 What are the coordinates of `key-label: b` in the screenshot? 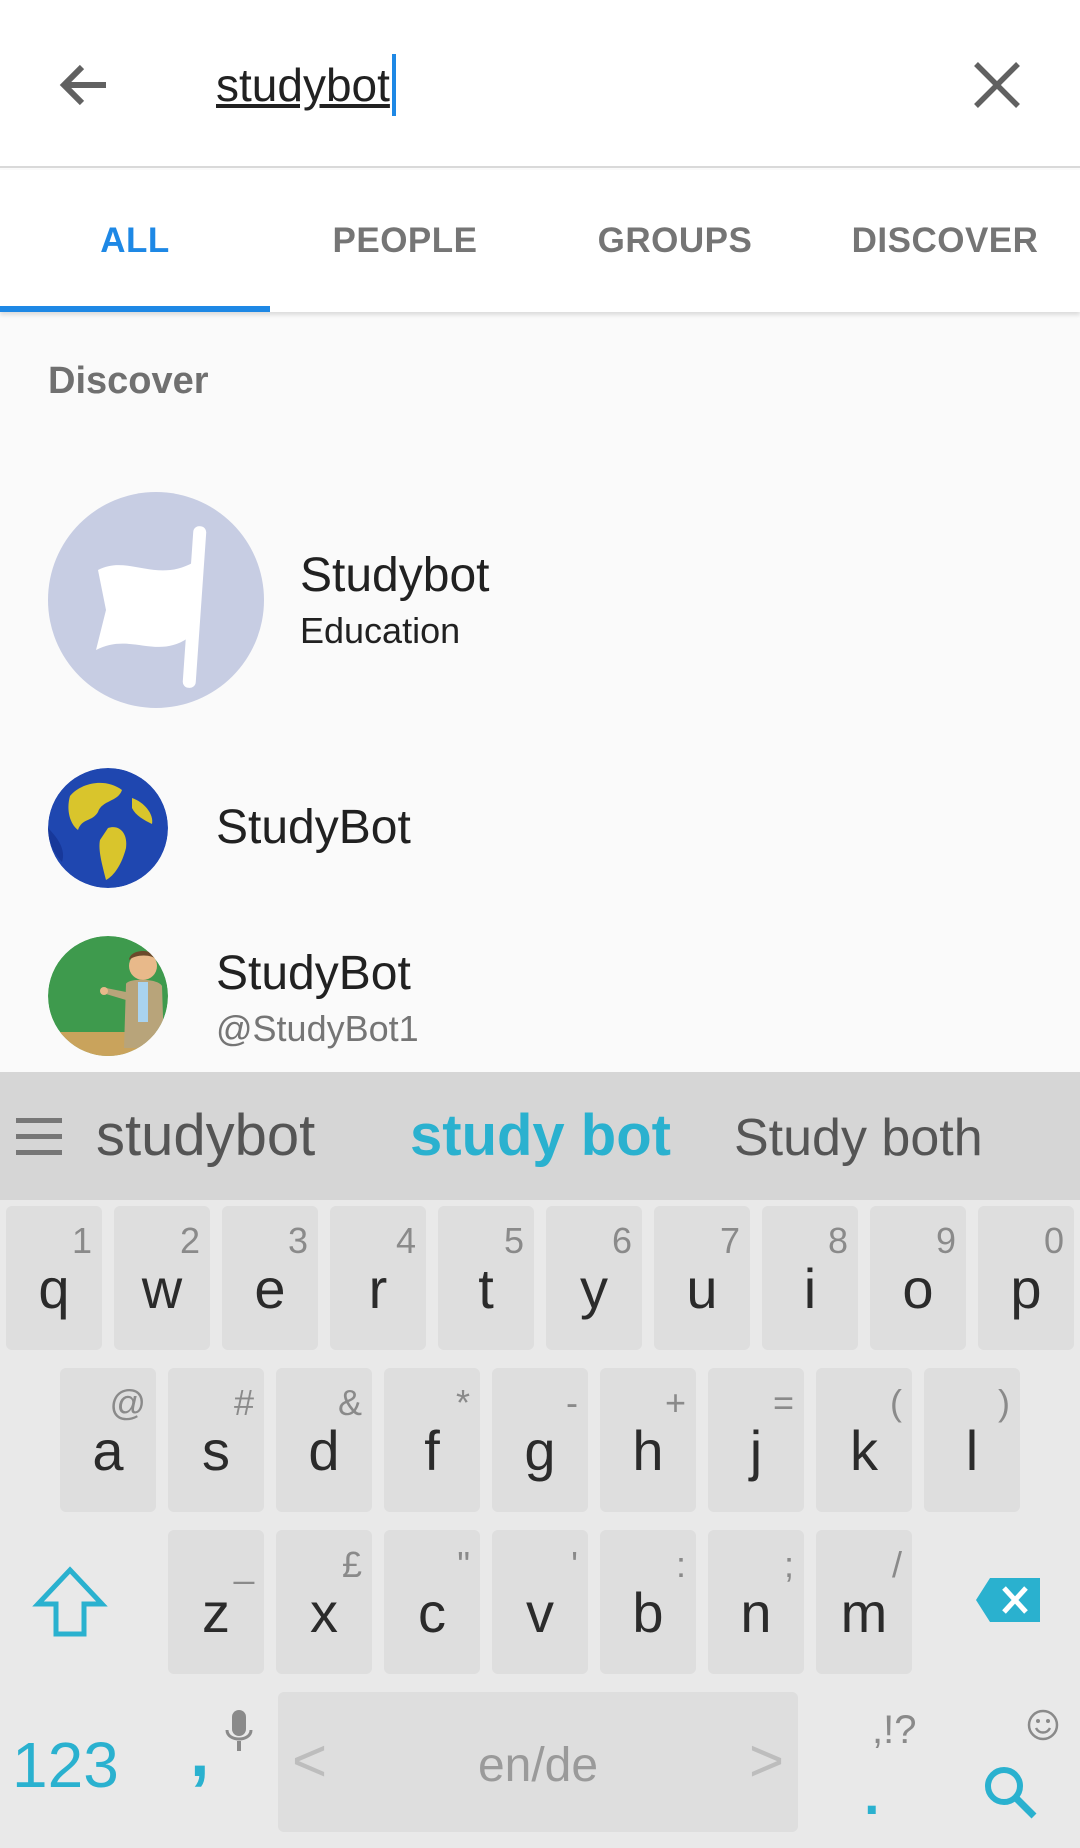 It's located at (648, 1612).